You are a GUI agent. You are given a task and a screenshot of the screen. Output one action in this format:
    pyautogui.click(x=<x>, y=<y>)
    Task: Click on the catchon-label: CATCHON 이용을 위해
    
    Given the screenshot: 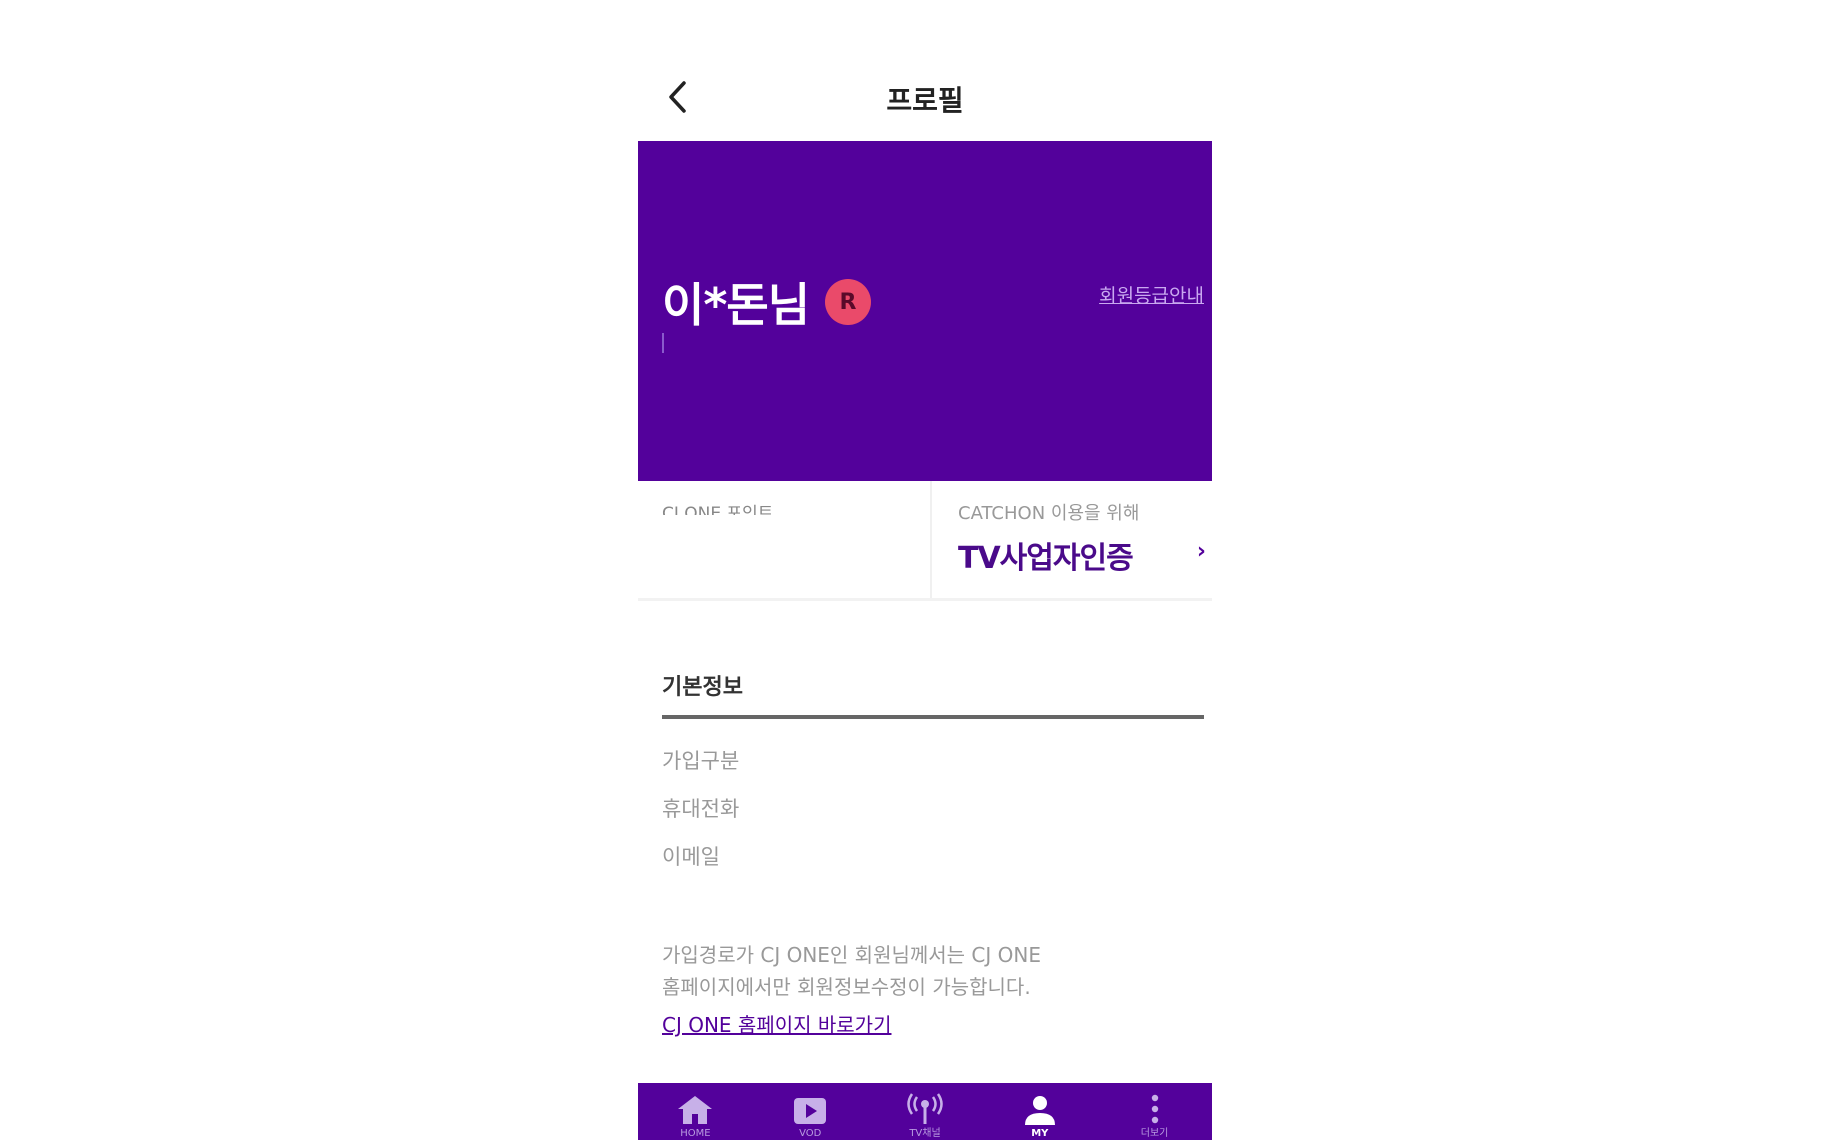 What is the action you would take?
    pyautogui.click(x=1049, y=513)
    